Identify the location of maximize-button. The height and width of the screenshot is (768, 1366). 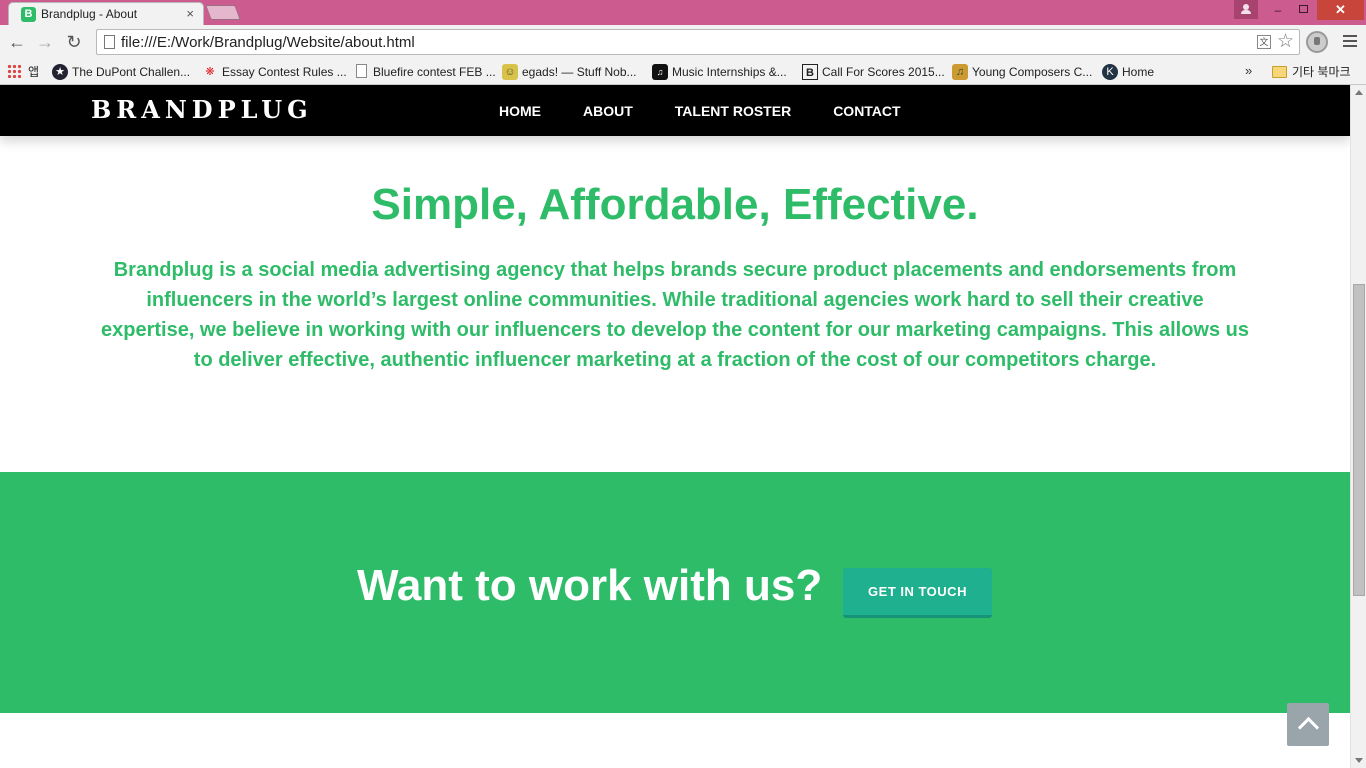
(1304, 10).